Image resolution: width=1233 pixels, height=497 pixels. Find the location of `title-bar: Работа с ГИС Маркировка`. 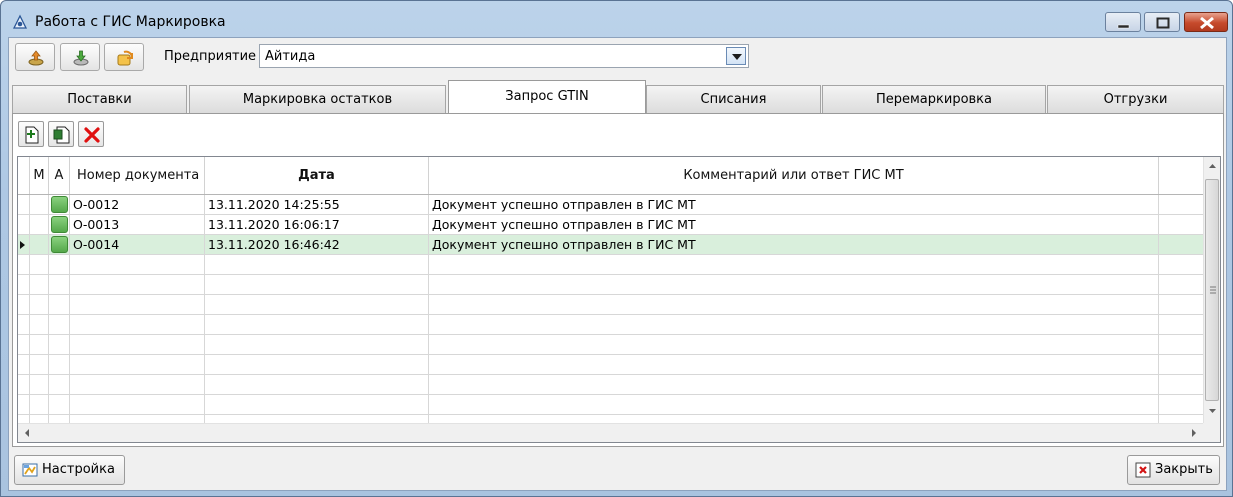

title-bar: Работа с ГИС Маркировка is located at coordinates (616, 19).